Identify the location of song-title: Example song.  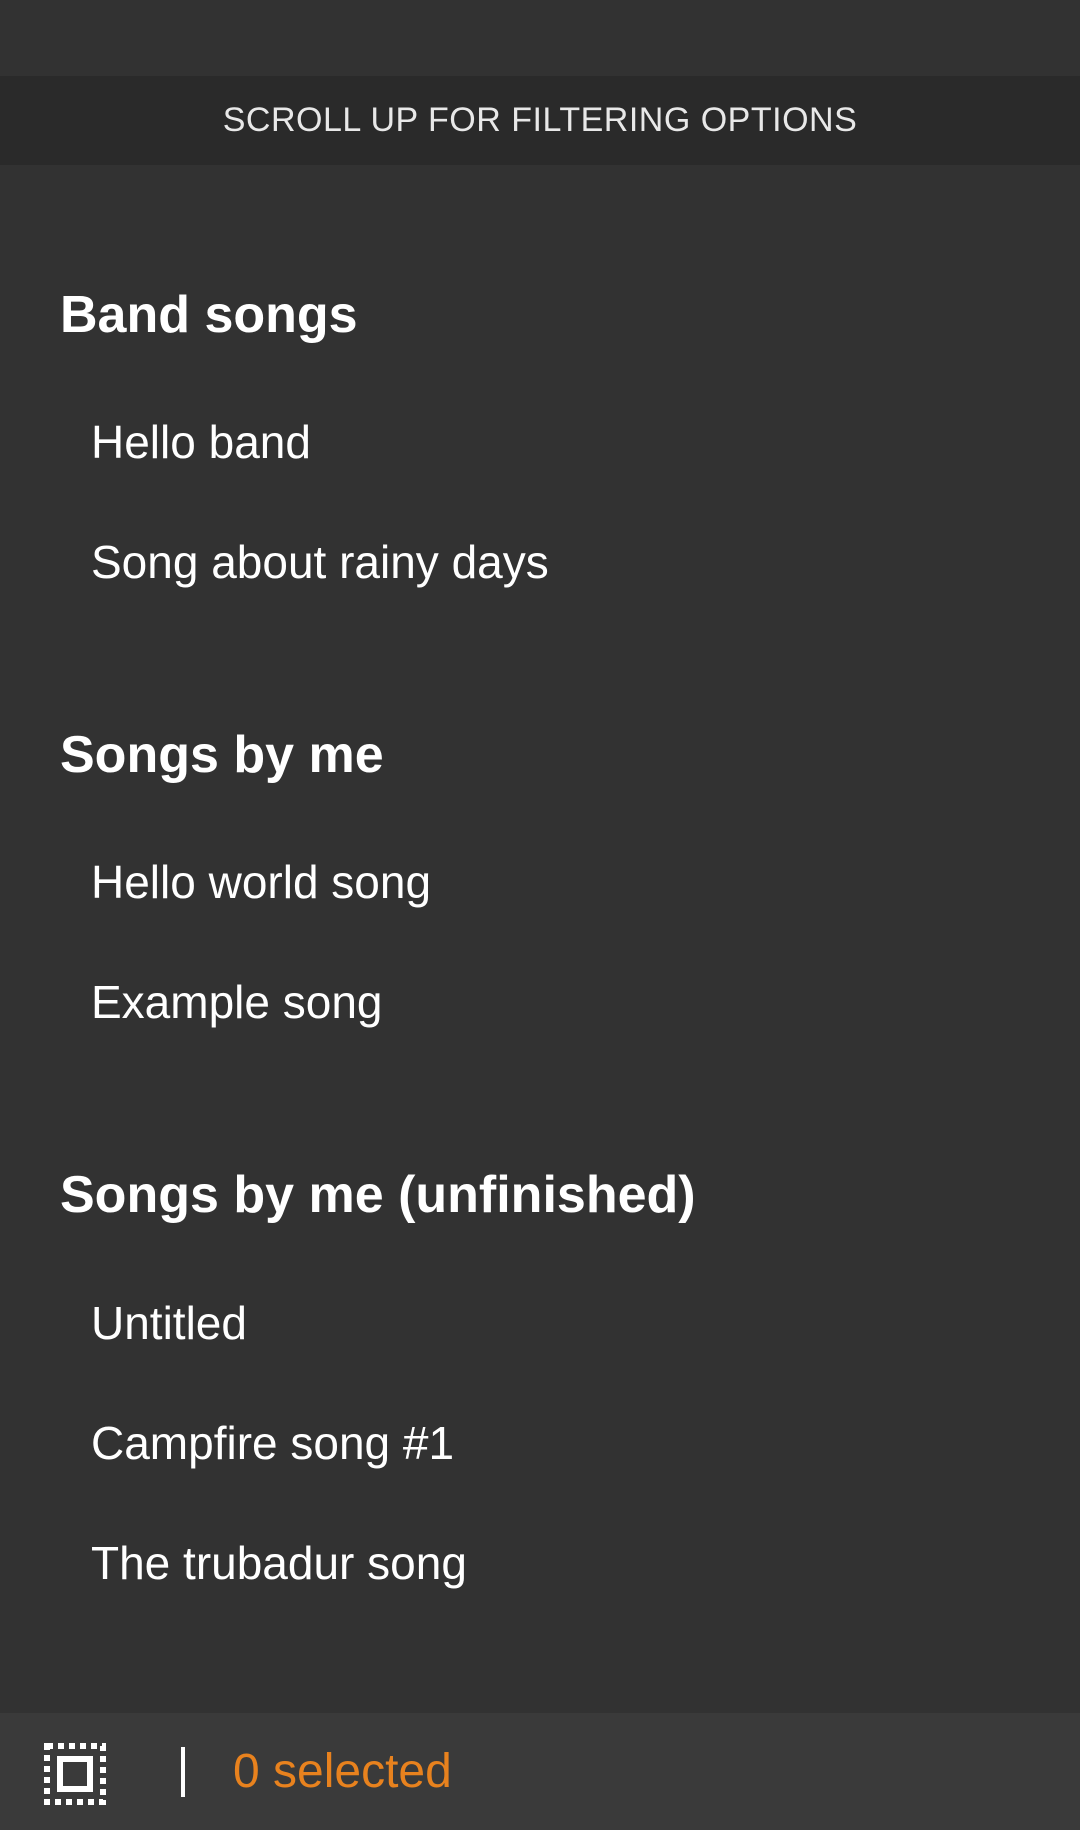
(237, 1002).